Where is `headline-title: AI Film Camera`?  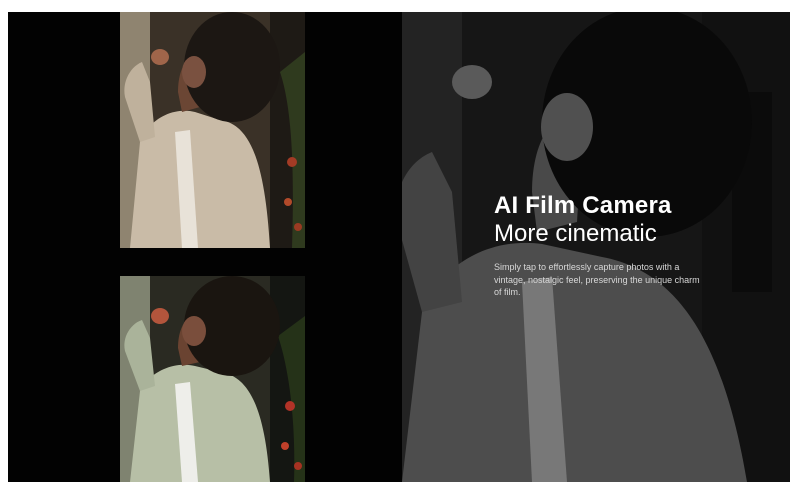
headline-title: AI Film Camera is located at coordinates (583, 205).